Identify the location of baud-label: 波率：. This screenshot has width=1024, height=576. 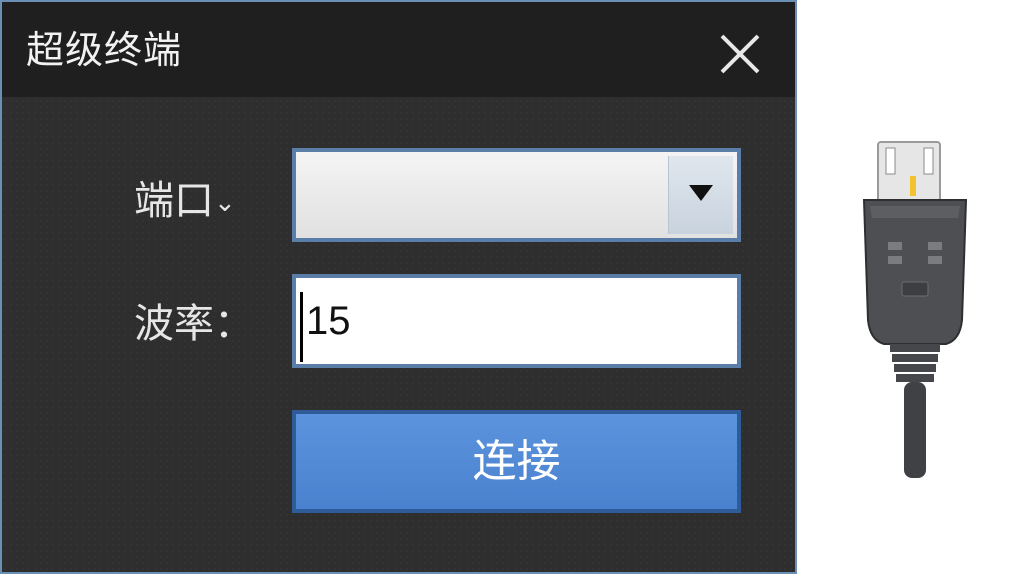
(194, 324).